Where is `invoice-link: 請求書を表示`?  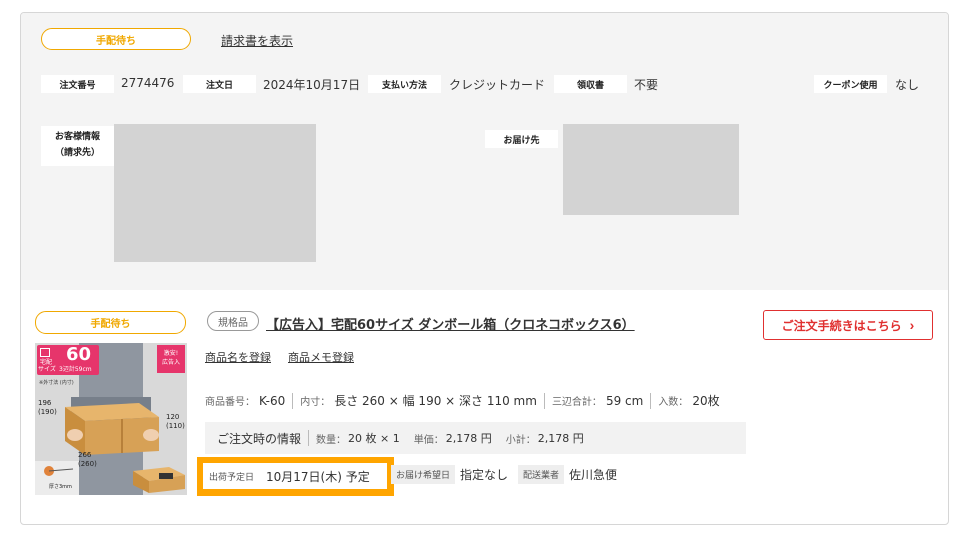 invoice-link: 請求書を表示 is located at coordinates (257, 40).